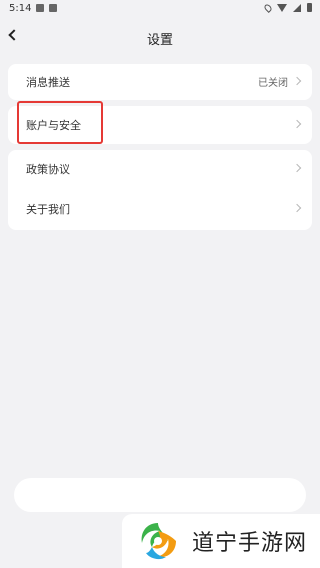  I want to click on settings-row-push: 消息推送 已关闭, so click(160, 82).